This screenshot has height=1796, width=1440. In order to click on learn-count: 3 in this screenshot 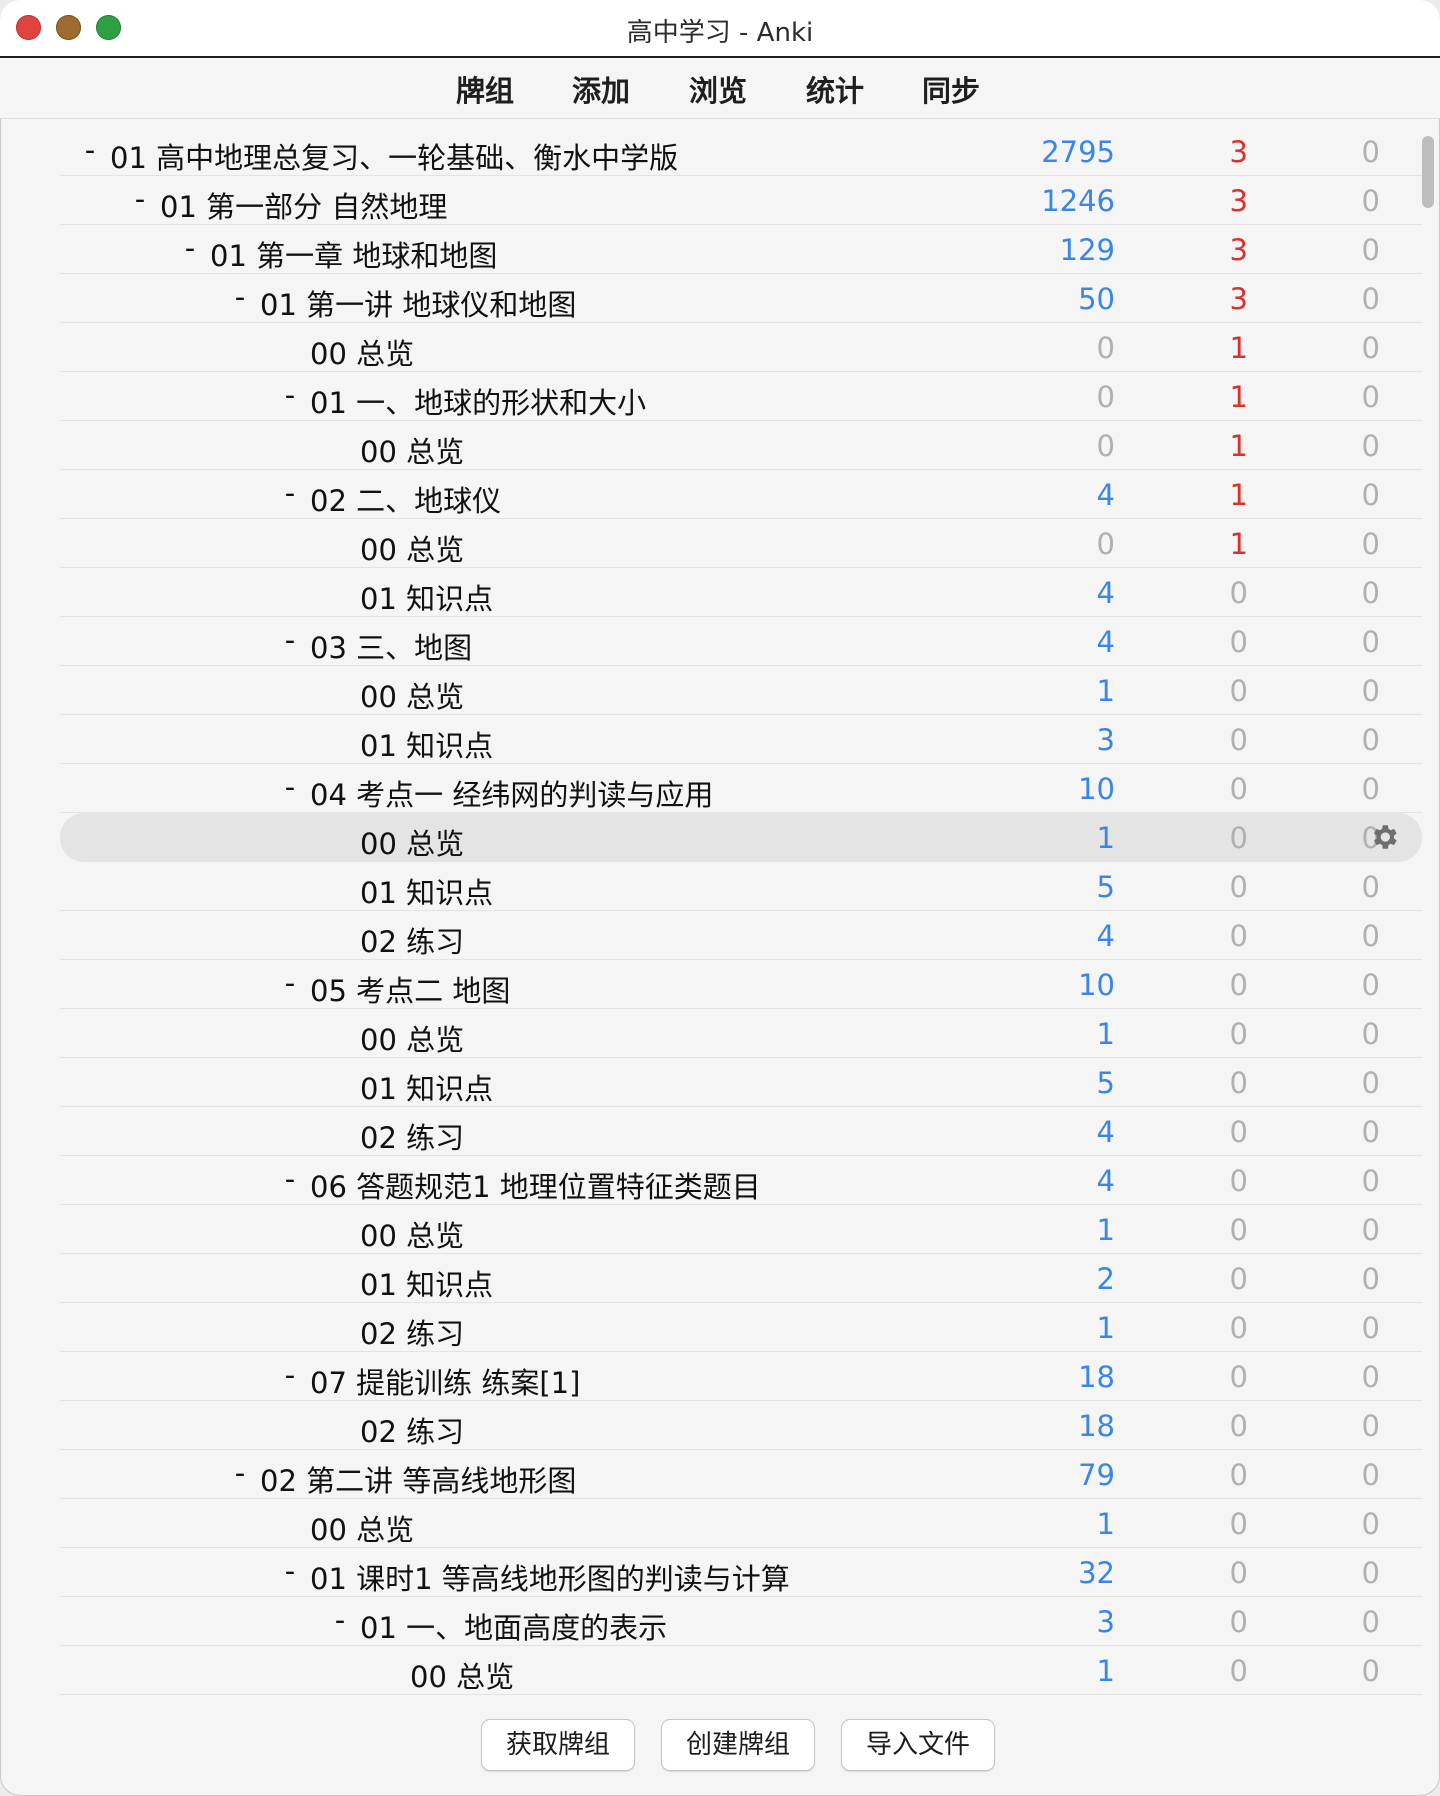, I will do `click(1238, 152)`.